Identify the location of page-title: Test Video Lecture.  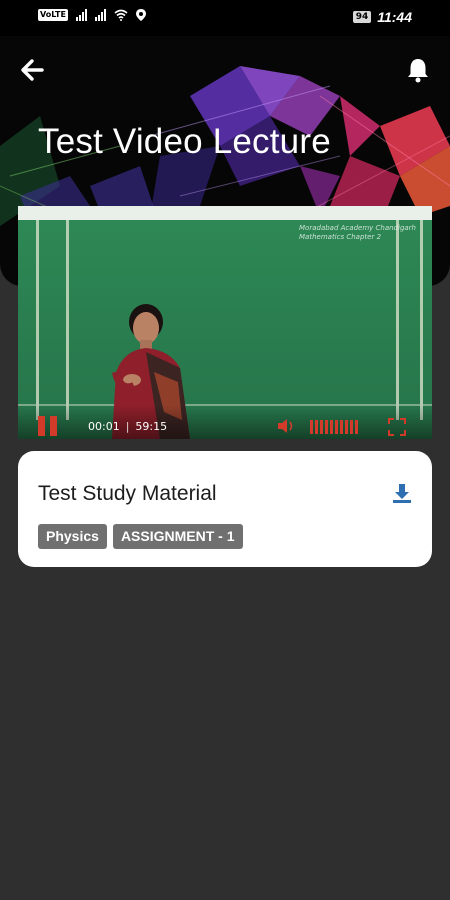
(184, 141).